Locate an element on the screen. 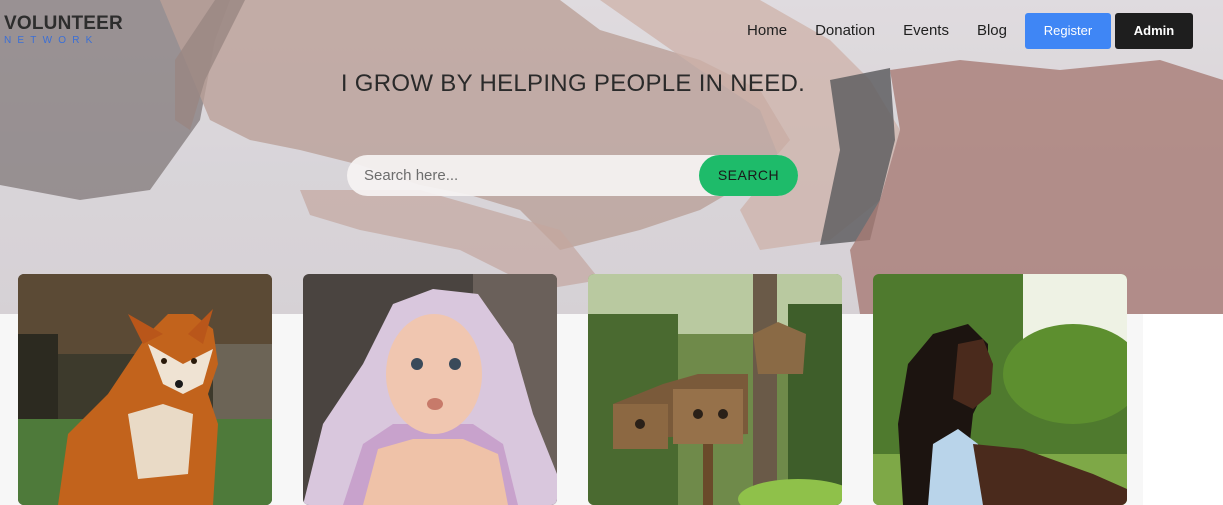  search-bar: SEARCH is located at coordinates (572, 175).